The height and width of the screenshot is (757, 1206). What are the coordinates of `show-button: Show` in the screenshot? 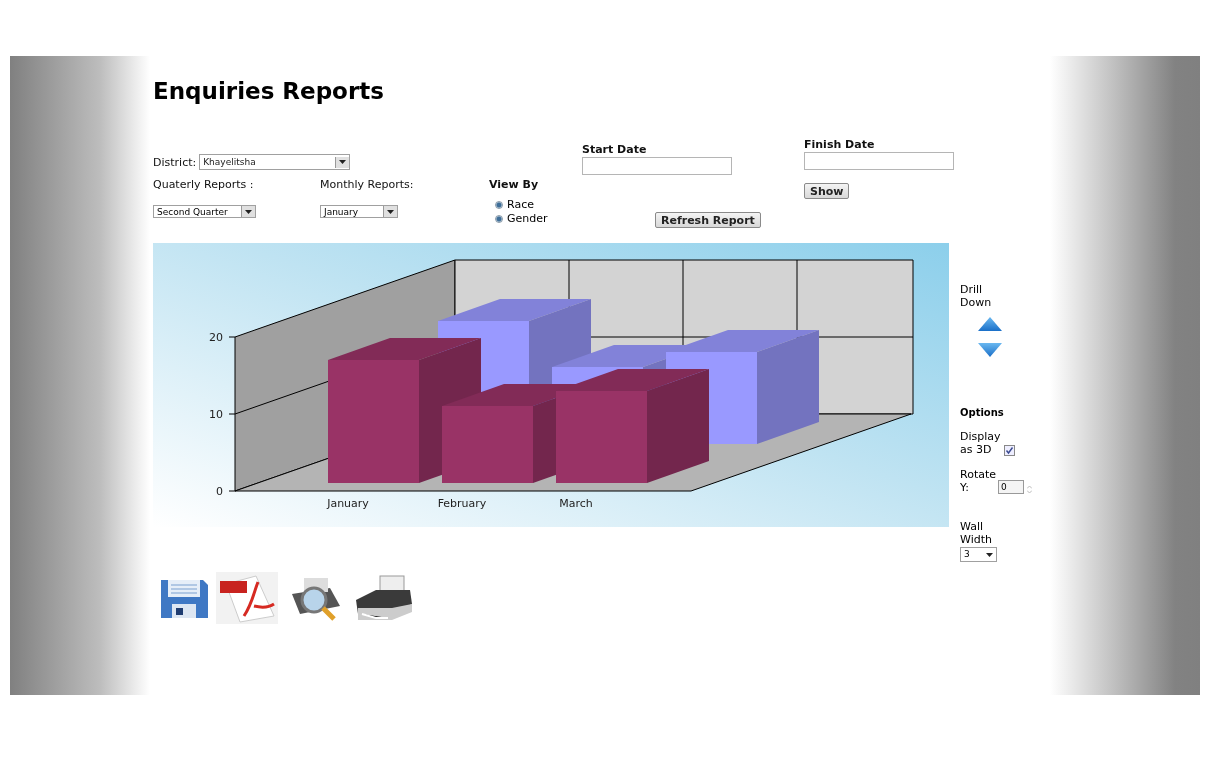 It's located at (827, 191).